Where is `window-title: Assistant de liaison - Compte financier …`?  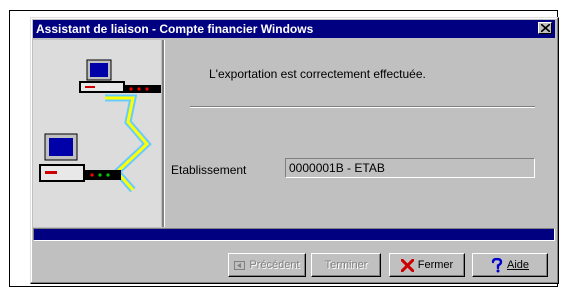
window-title: Assistant de liaison - Compte financier … is located at coordinates (175, 29).